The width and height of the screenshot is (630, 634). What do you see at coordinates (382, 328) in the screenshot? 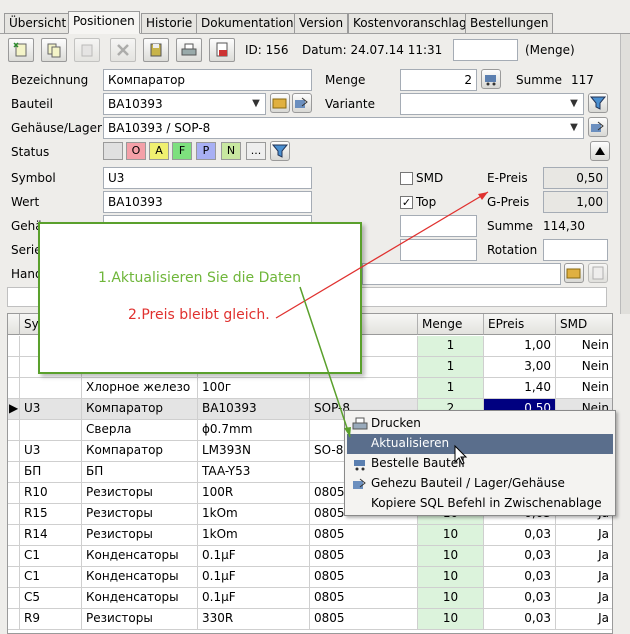
I see `annotation-overlay` at bounding box center [382, 328].